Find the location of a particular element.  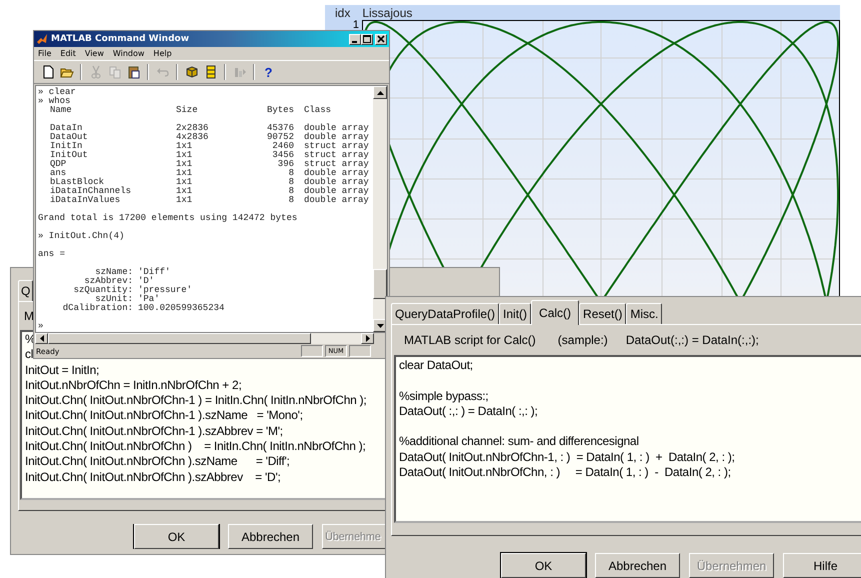

column-header: Class is located at coordinates (317, 110).